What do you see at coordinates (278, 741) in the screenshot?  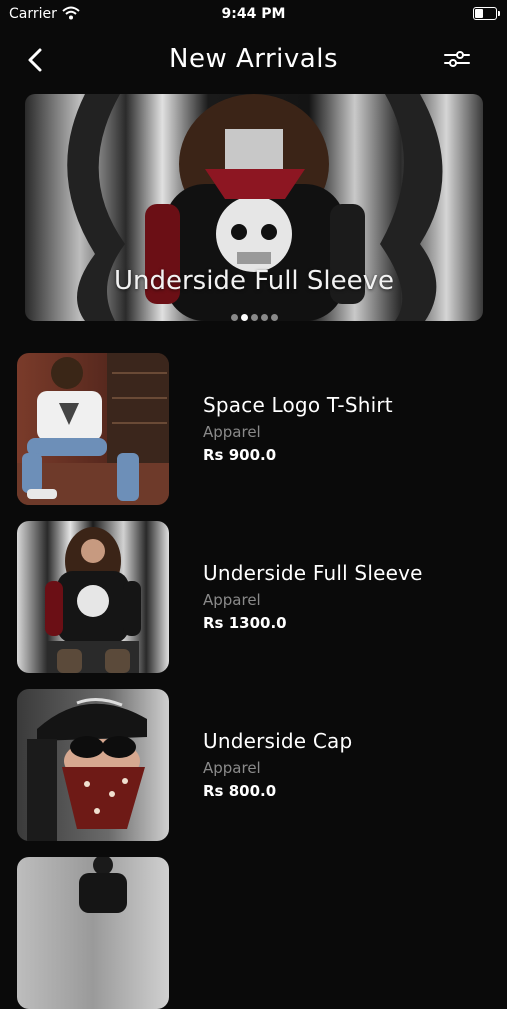 I see `product-name: Underside Cap` at bounding box center [278, 741].